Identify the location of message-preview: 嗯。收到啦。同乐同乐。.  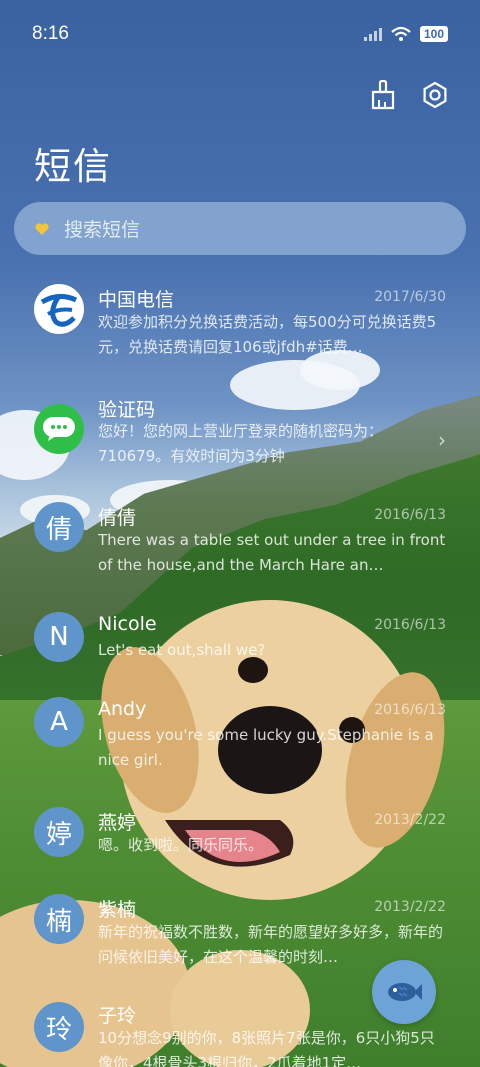
(181, 845).